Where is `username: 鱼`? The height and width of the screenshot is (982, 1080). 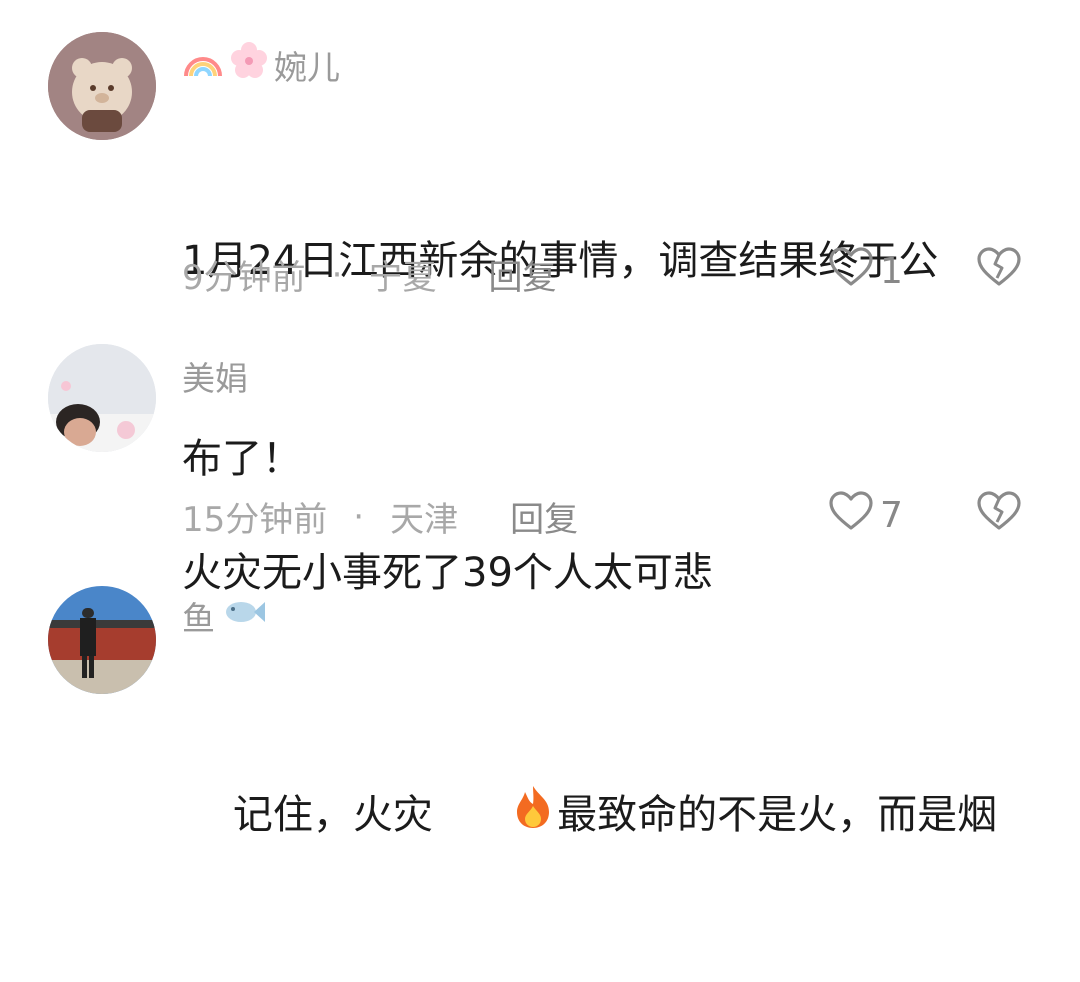 username: 鱼 is located at coordinates (224, 616).